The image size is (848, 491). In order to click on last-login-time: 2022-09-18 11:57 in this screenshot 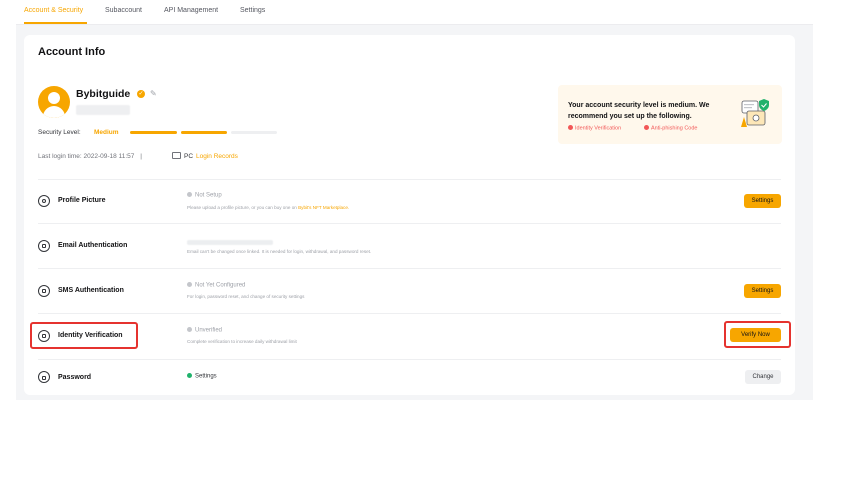, I will do `click(109, 156)`.